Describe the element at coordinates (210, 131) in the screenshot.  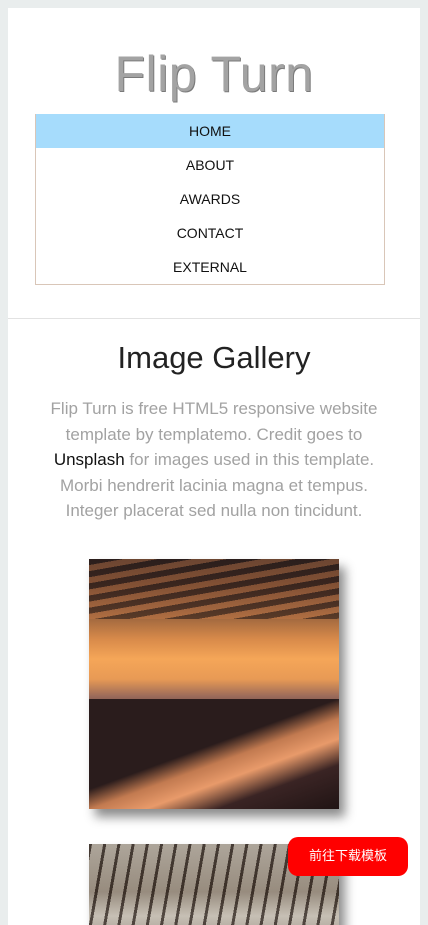
I see `nav-item-home: HOME` at that location.